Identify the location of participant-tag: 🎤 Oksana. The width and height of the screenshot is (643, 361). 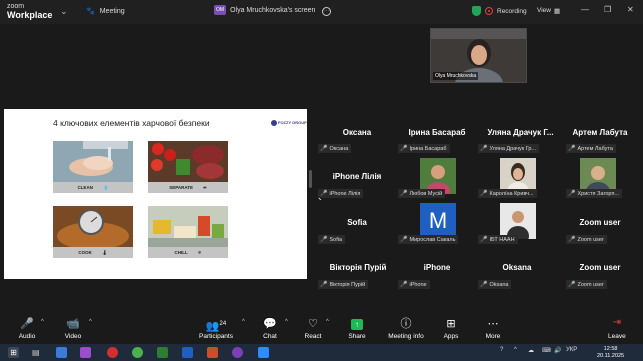
(495, 284).